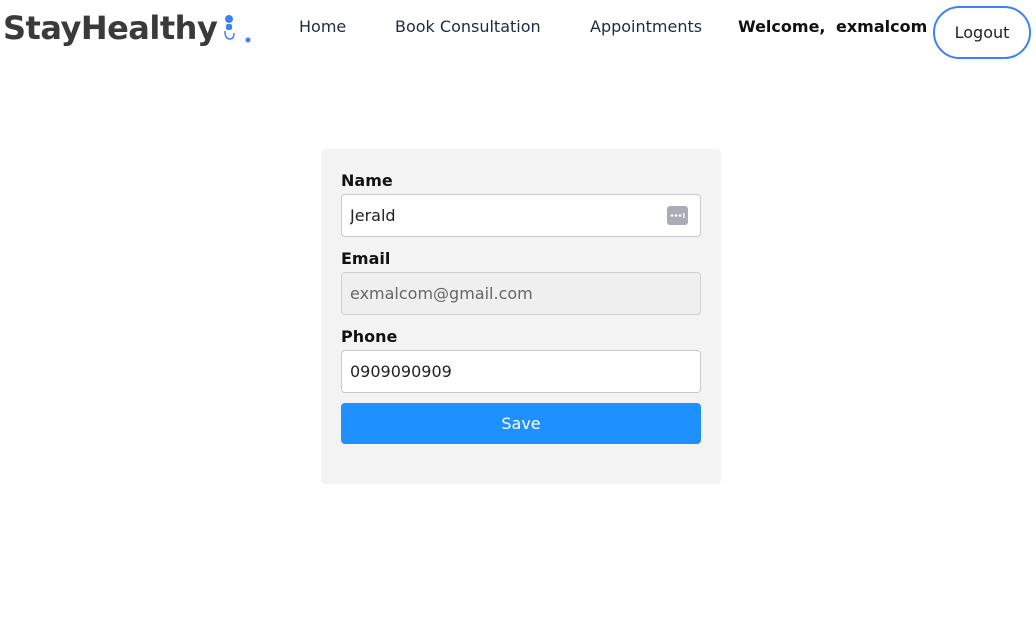  What do you see at coordinates (521, 423) in the screenshot?
I see `save-button: Save` at bounding box center [521, 423].